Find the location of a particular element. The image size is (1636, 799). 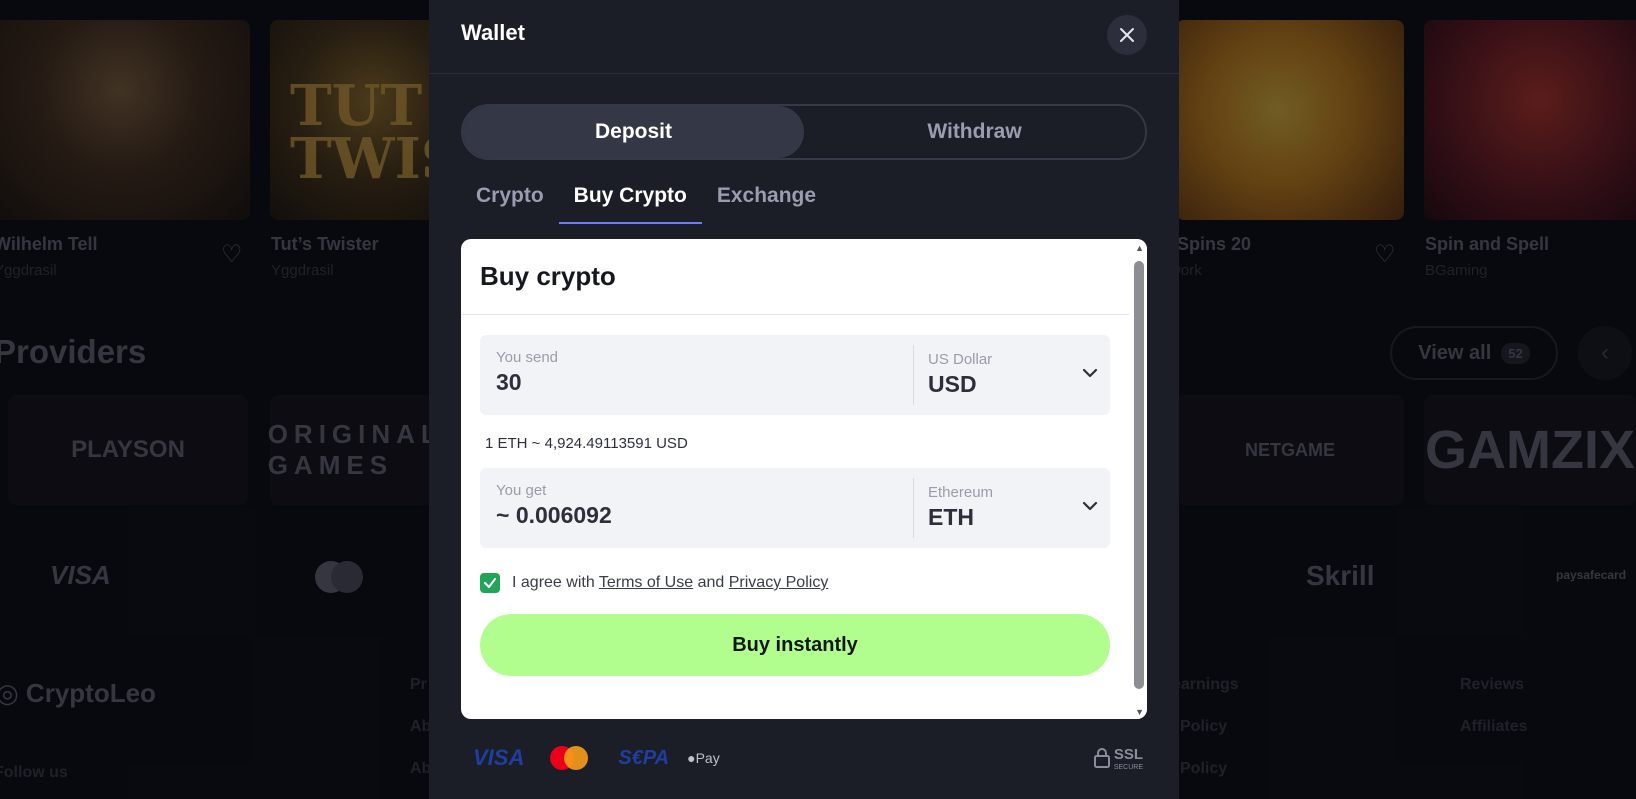

payment-logos: VISA S€PA ●Pay SSL SECURE is located at coordinates (804, 758).